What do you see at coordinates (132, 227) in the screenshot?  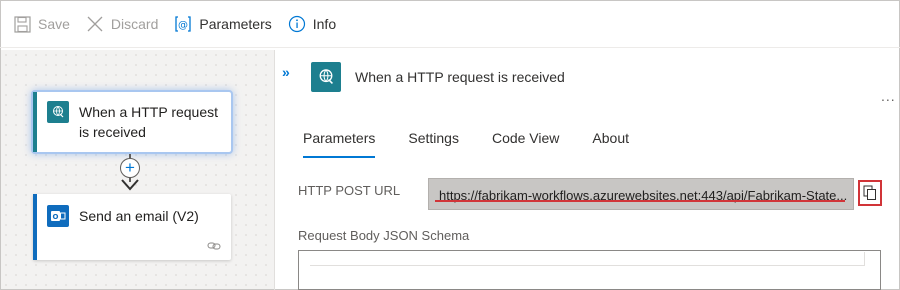 I see `action-card: O Send an email (V2)` at bounding box center [132, 227].